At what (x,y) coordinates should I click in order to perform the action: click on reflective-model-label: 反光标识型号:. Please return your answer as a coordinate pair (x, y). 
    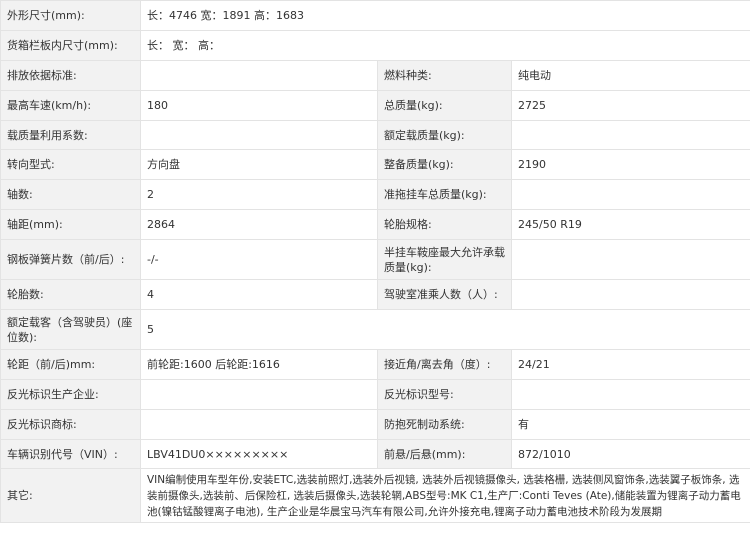
    Looking at the image, I should click on (444, 394).